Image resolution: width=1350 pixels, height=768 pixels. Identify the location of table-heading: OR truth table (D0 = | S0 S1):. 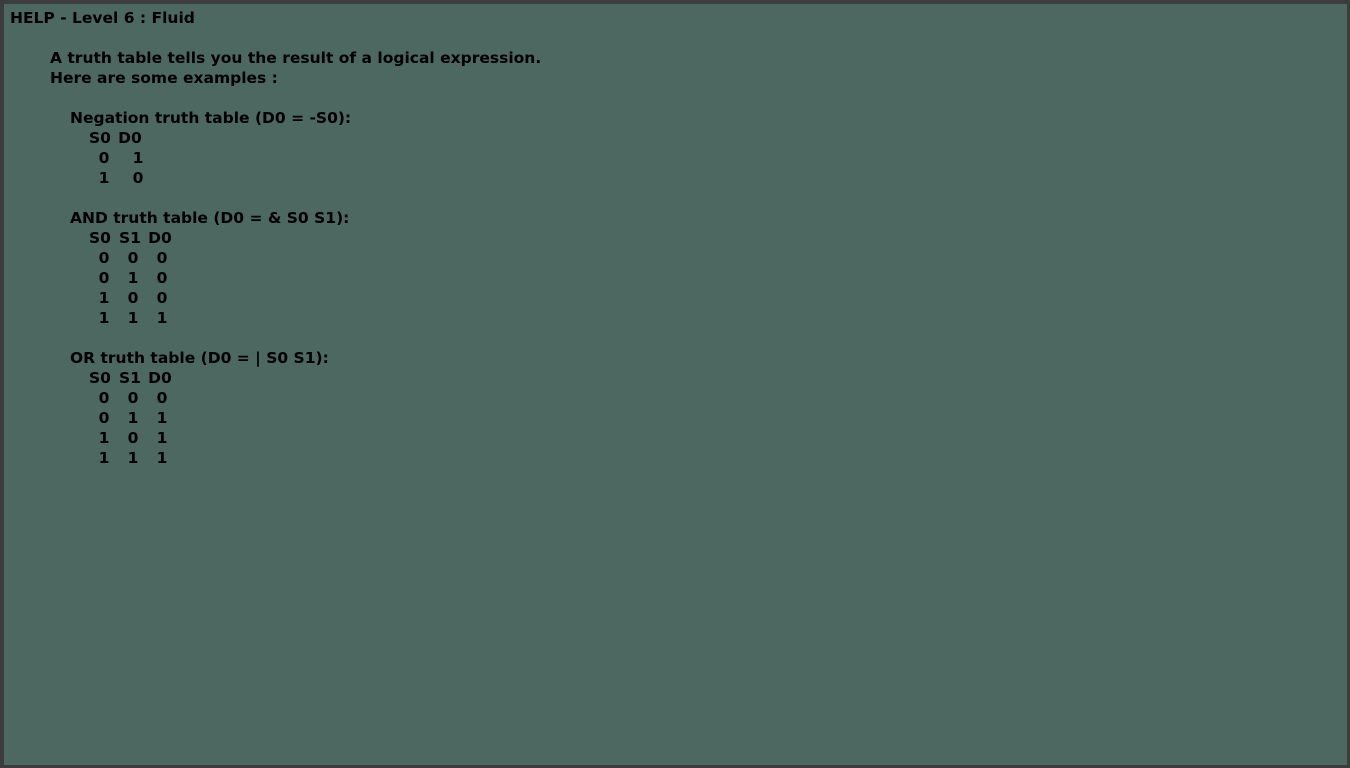
(199, 358).